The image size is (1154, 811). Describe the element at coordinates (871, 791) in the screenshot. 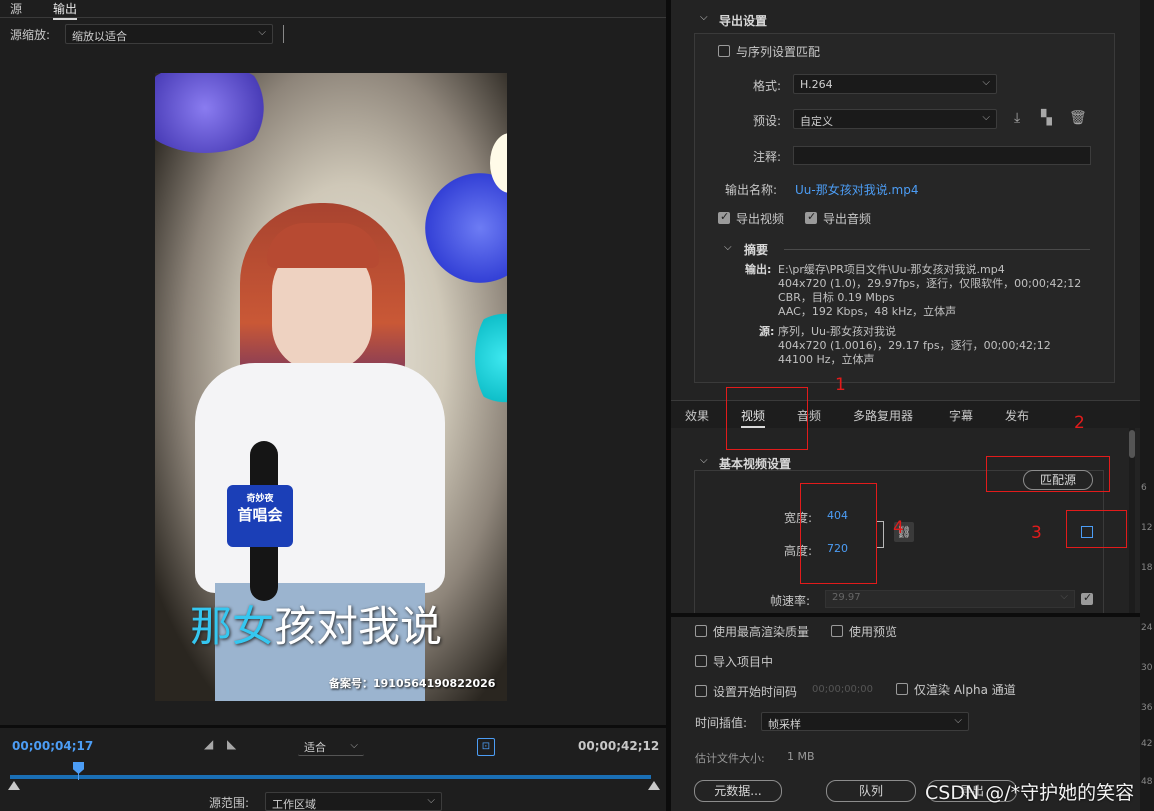

I see `queue-button: 队列` at that location.